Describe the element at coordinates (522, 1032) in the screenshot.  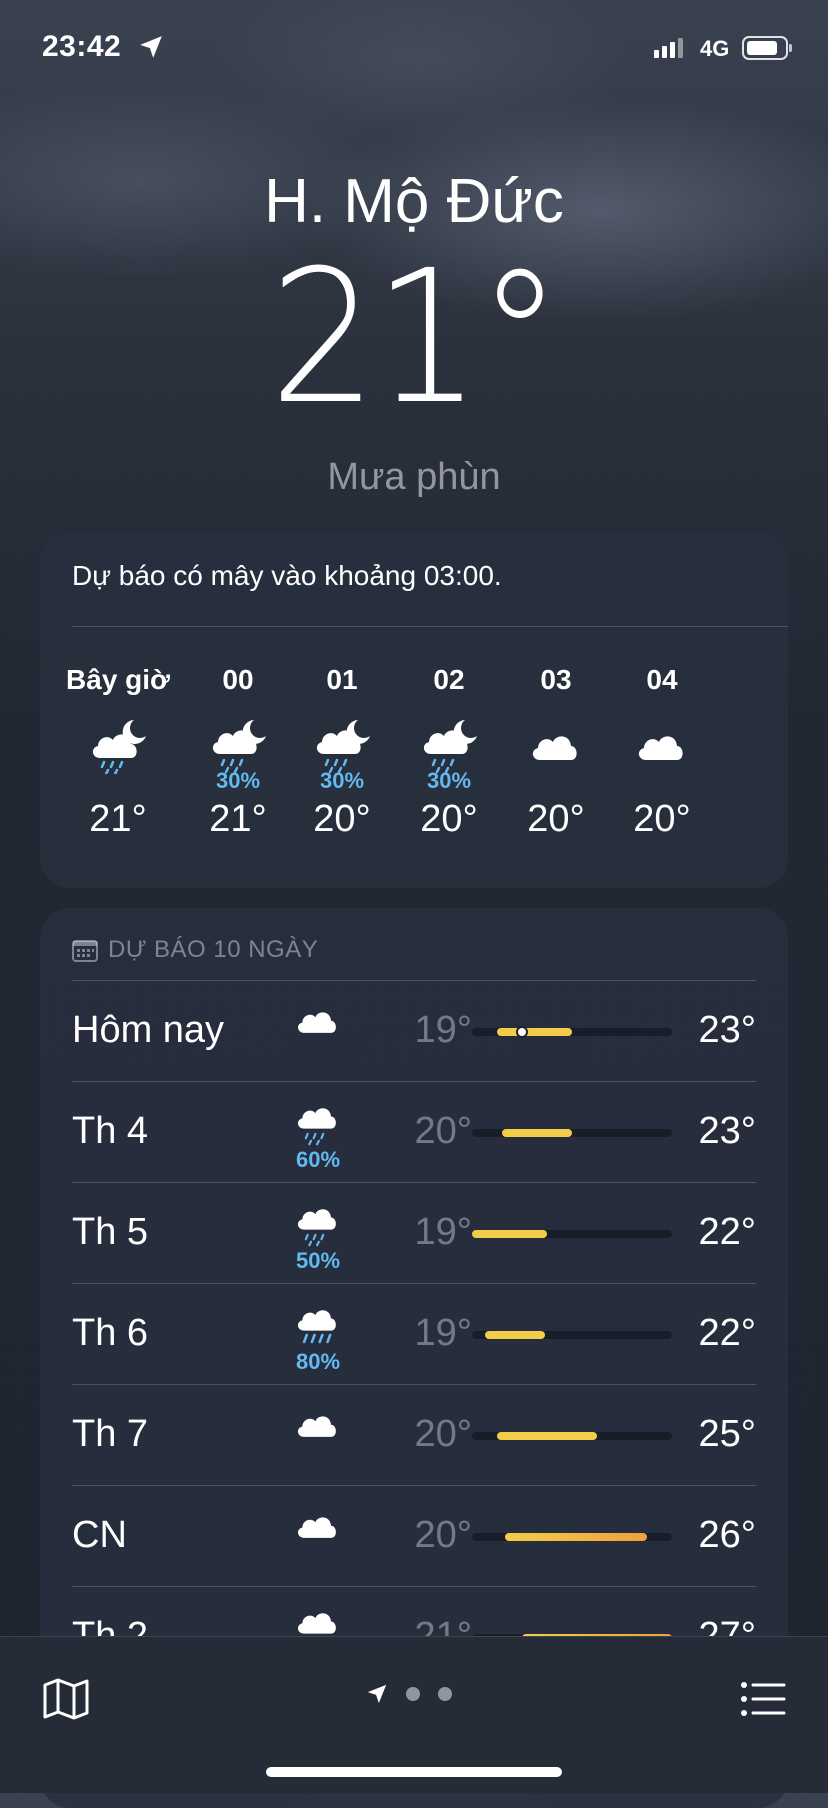
I see `current-temp-marker` at that location.